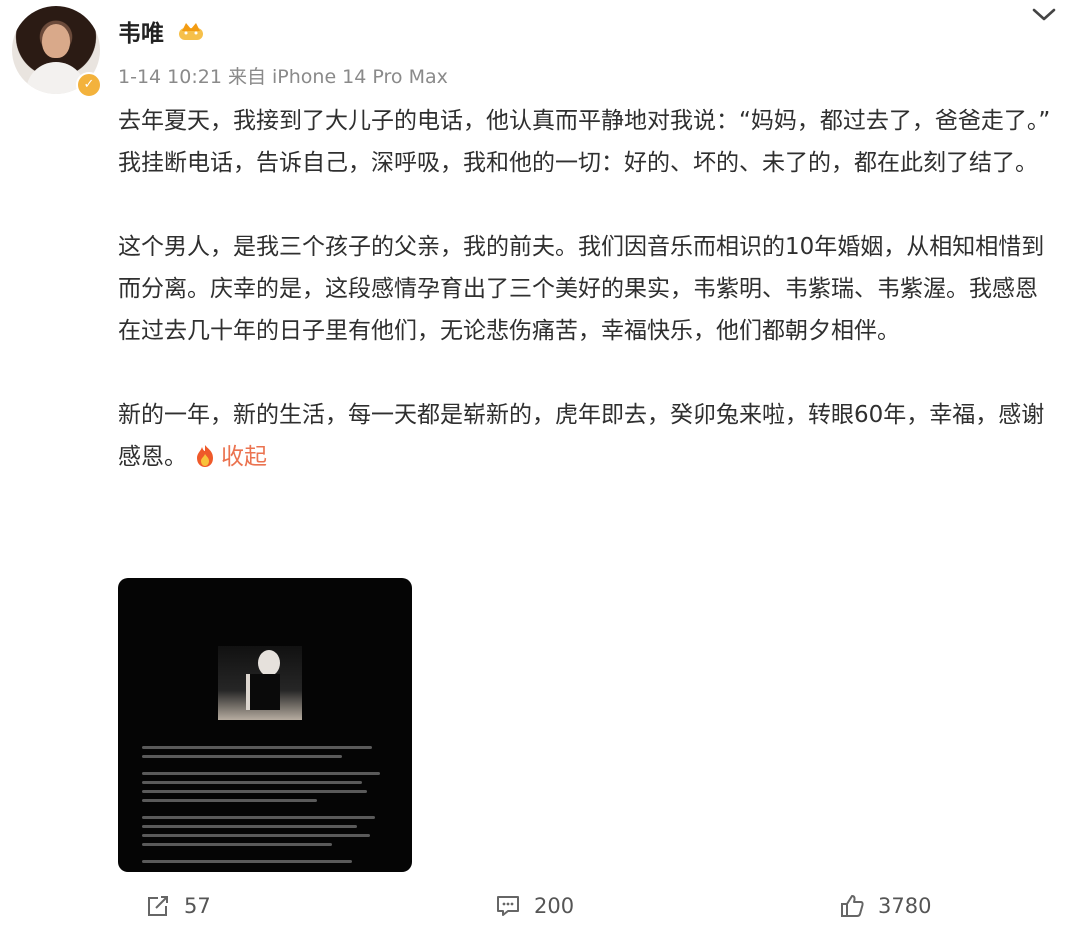 The height and width of the screenshot is (930, 1080). I want to click on comment-icon, so click(508, 906).